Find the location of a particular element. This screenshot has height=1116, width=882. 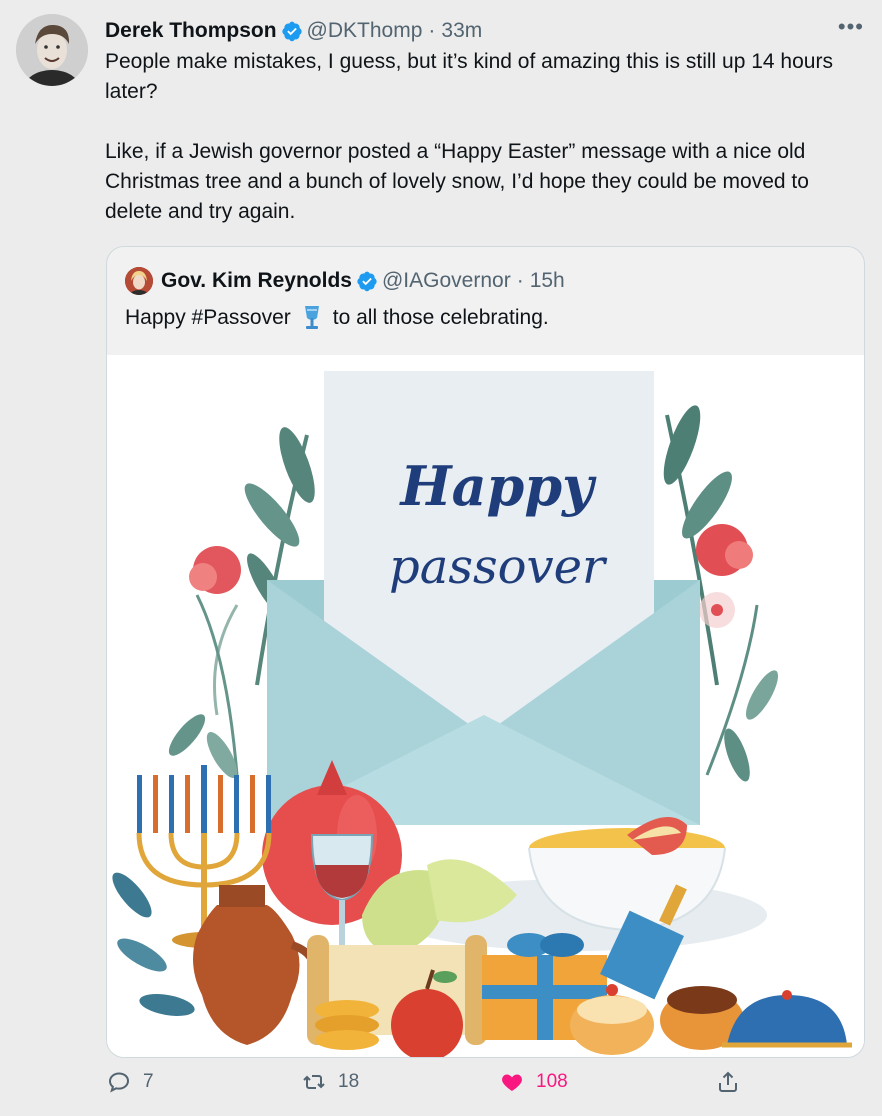

coins is located at coordinates (347, 1025).